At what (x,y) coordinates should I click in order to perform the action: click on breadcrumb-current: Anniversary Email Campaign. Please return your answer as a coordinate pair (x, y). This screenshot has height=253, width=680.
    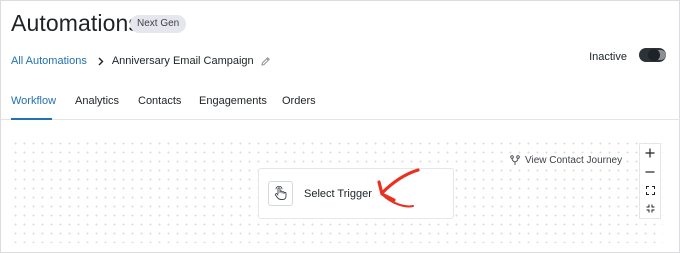
    Looking at the image, I should click on (182, 61).